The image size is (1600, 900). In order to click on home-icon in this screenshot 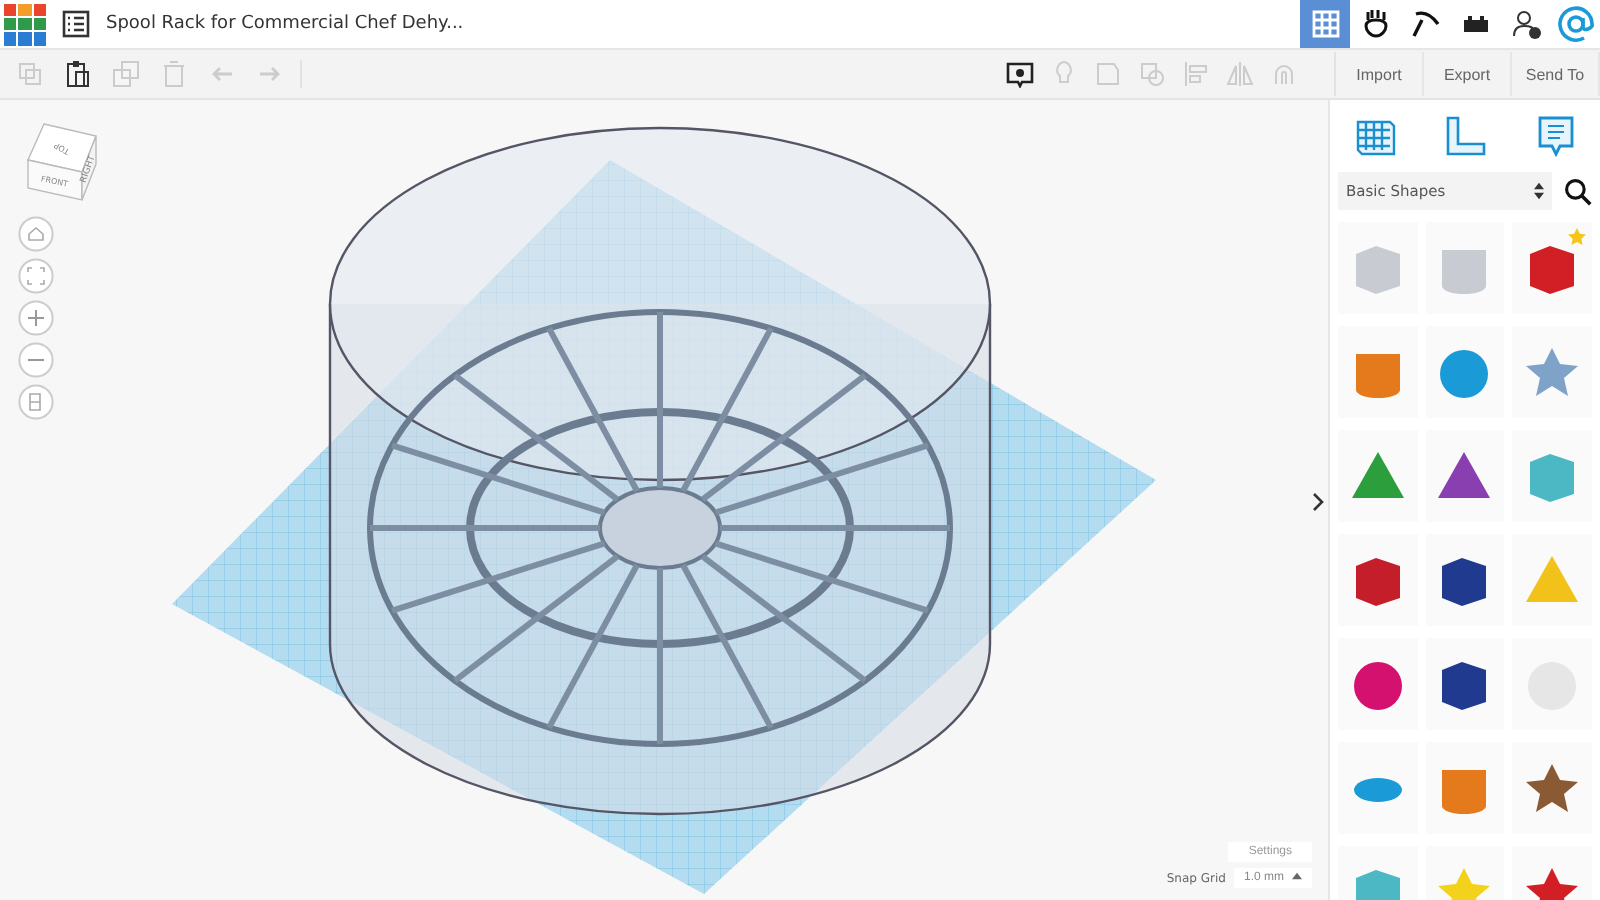, I will do `click(36, 234)`.